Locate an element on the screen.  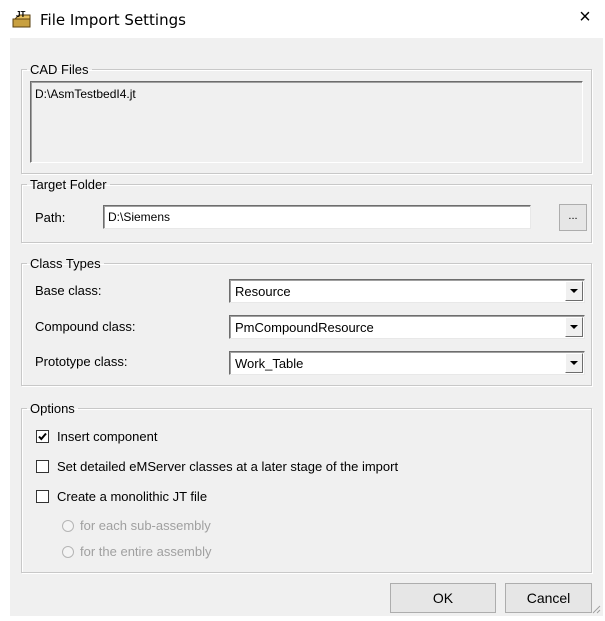
compound-class-select: PmCompoundResource is located at coordinates (407, 327).